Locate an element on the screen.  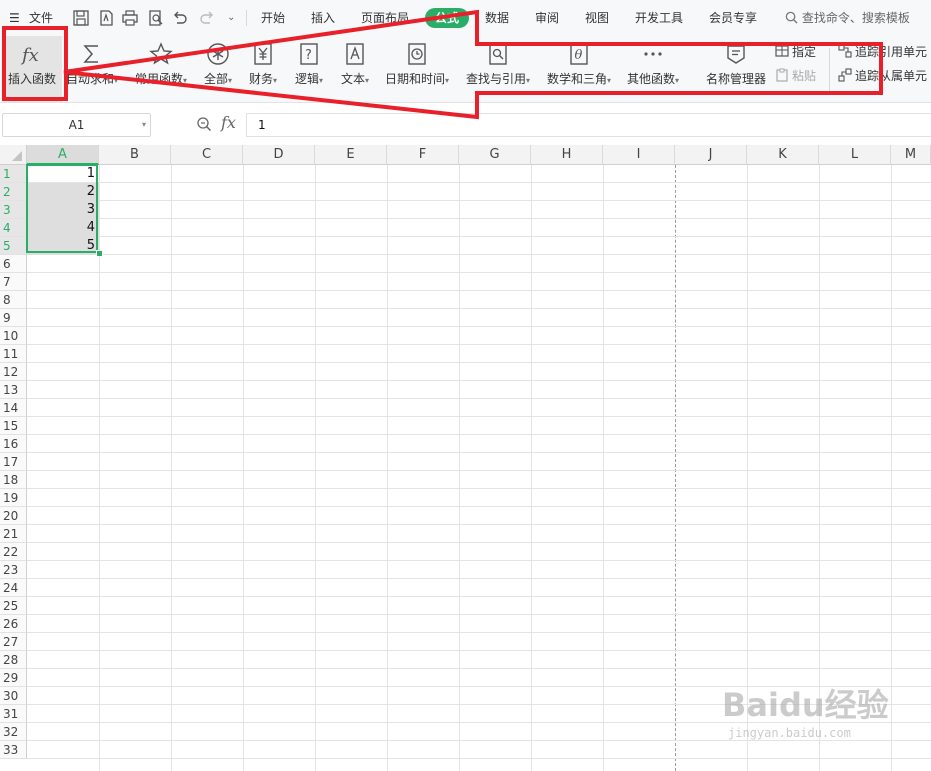
row-header-18: 18 is located at coordinates (13, 480).